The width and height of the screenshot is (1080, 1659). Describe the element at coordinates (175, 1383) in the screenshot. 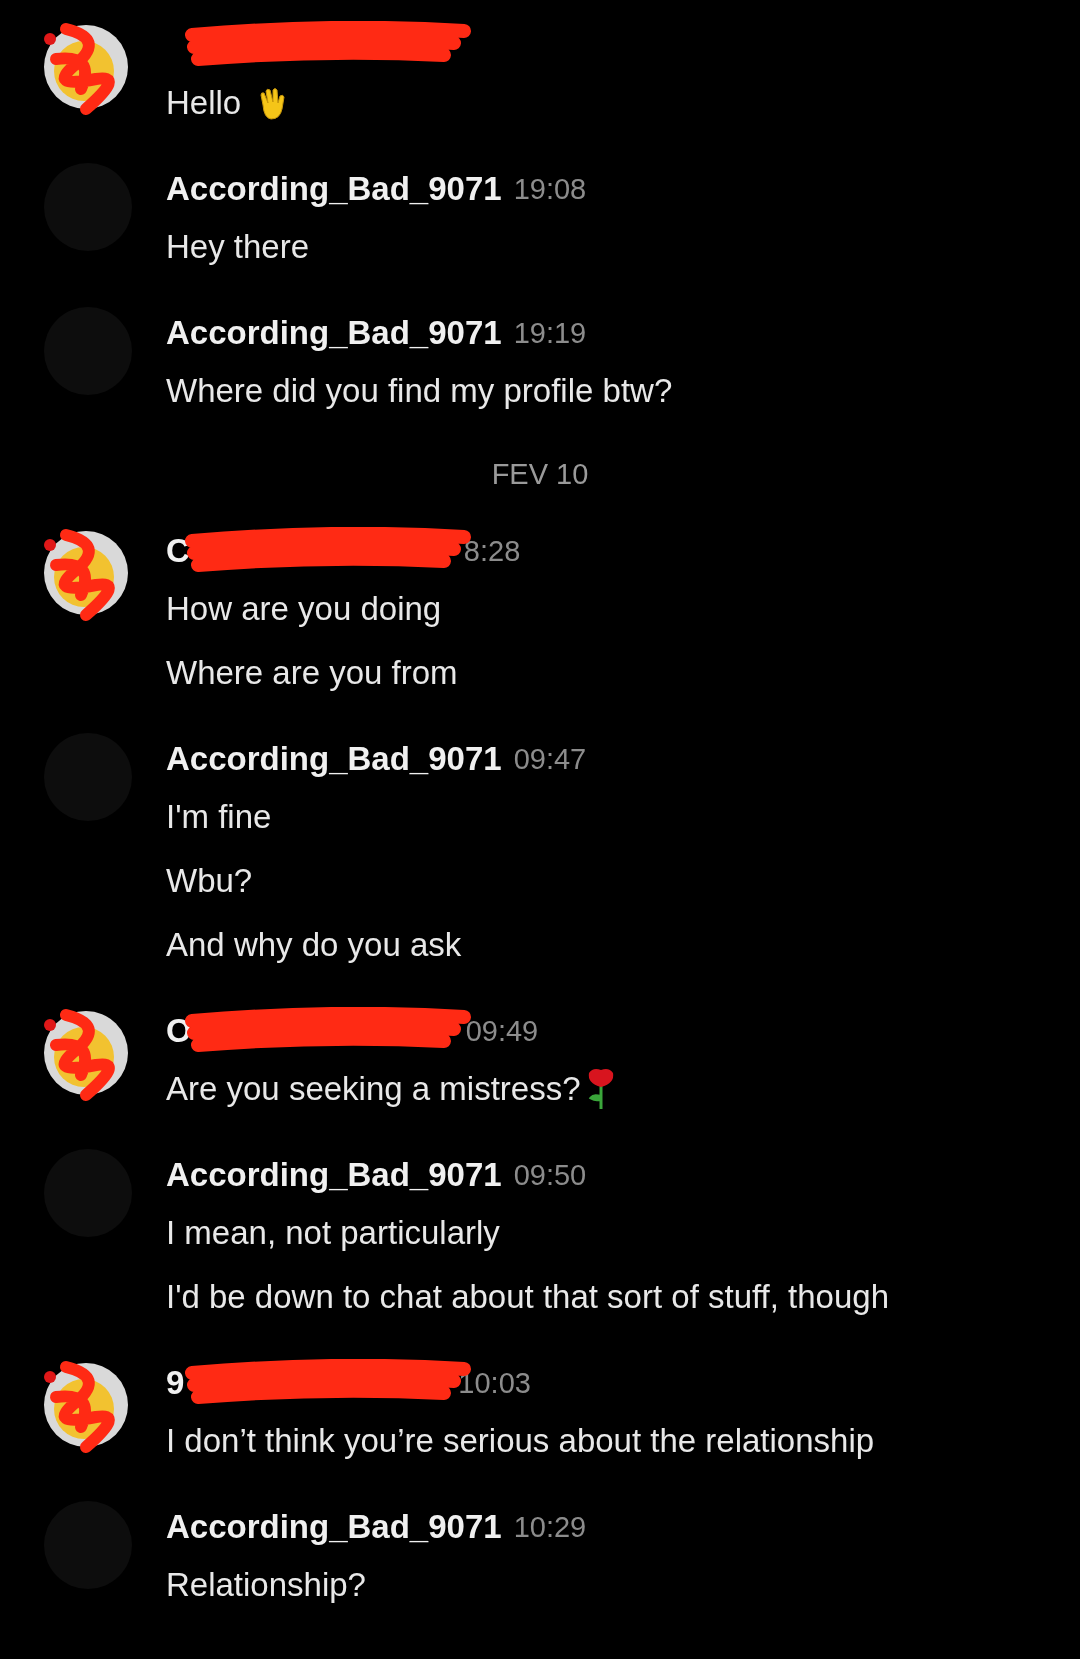

I see `username: 9` at that location.